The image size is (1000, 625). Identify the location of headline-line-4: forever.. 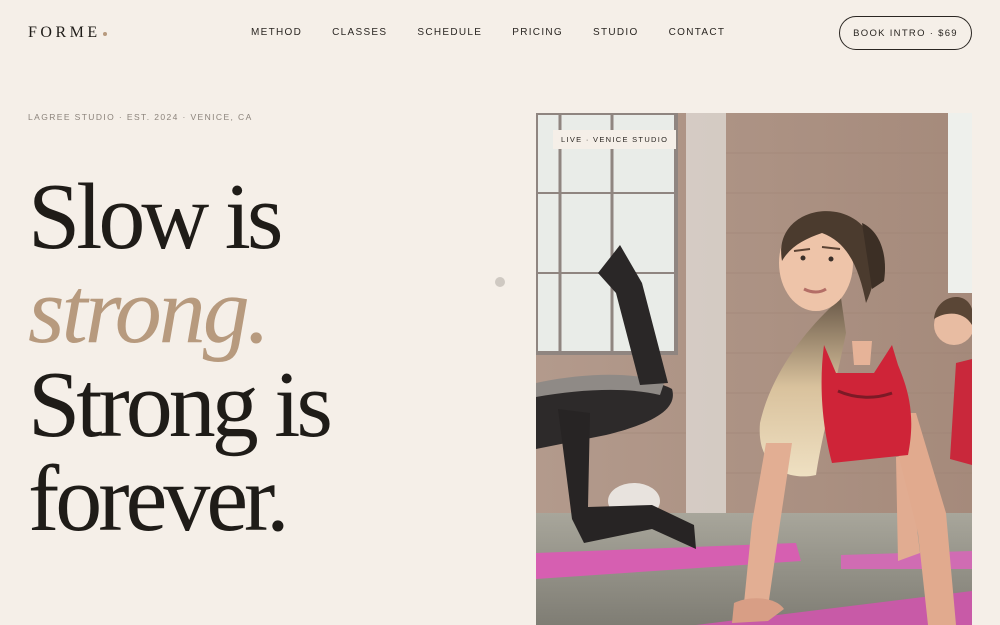
(159, 499).